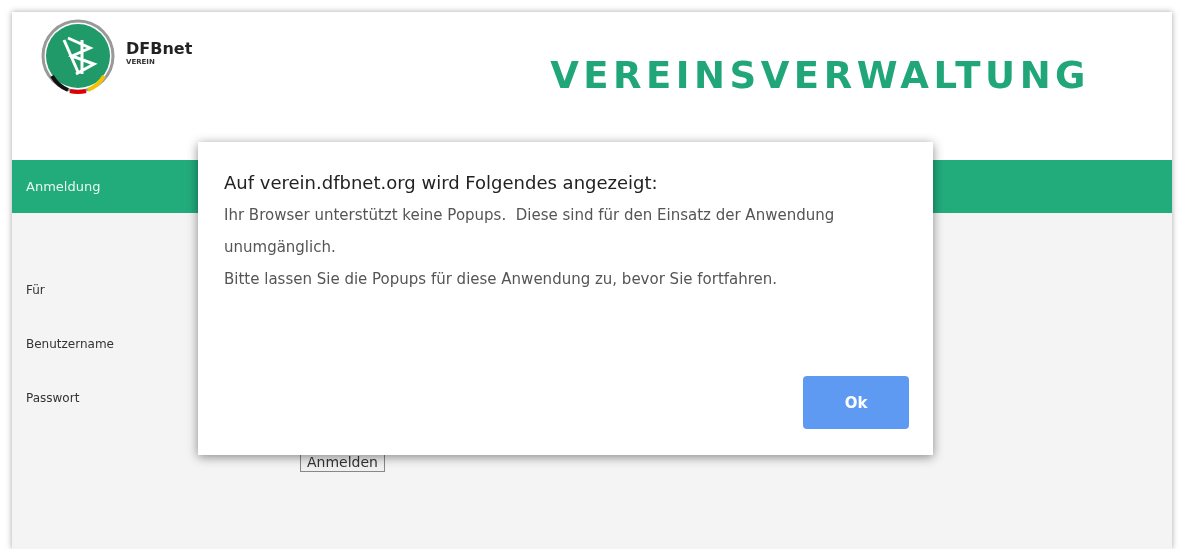 The image size is (1182, 549). Describe the element at coordinates (35, 291) in the screenshot. I see `field-label: Für` at that location.